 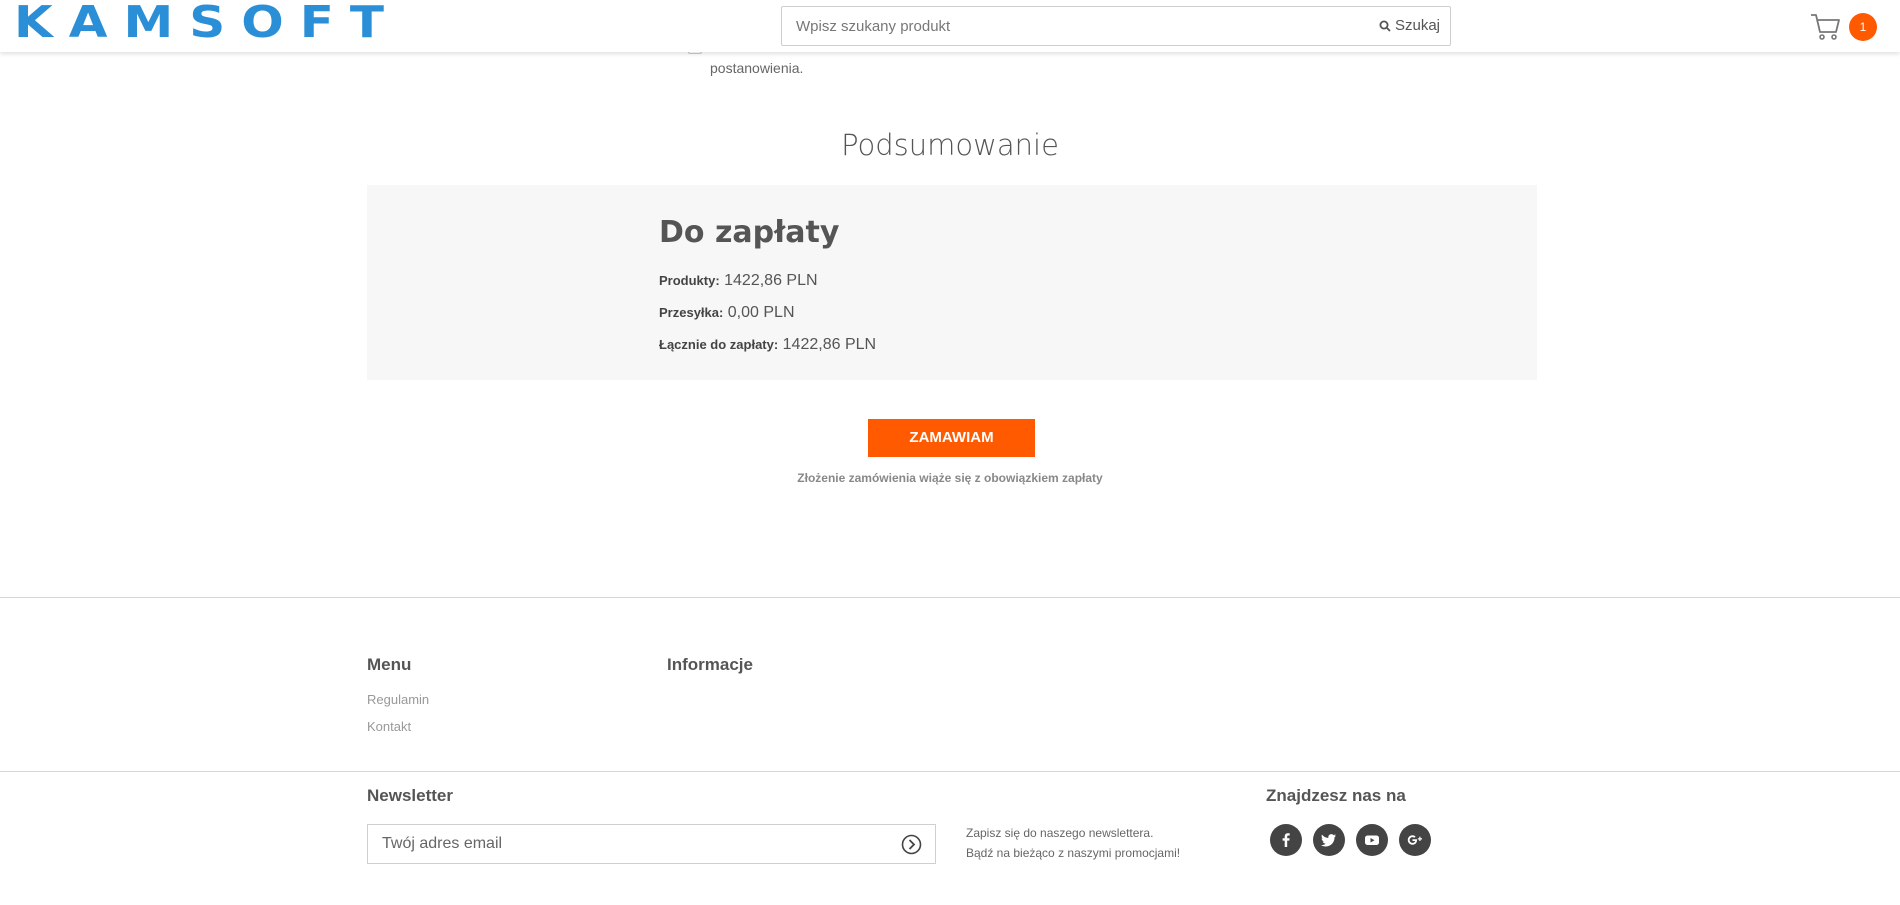 I want to click on summary-row-value: 0,00 PLN, so click(x=761, y=312).